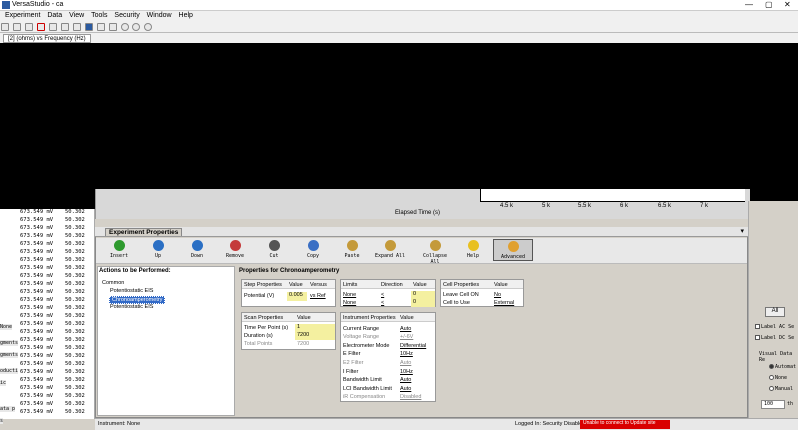  Describe the element at coordinates (473, 250) in the screenshot. I see `help-button: Help` at that location.